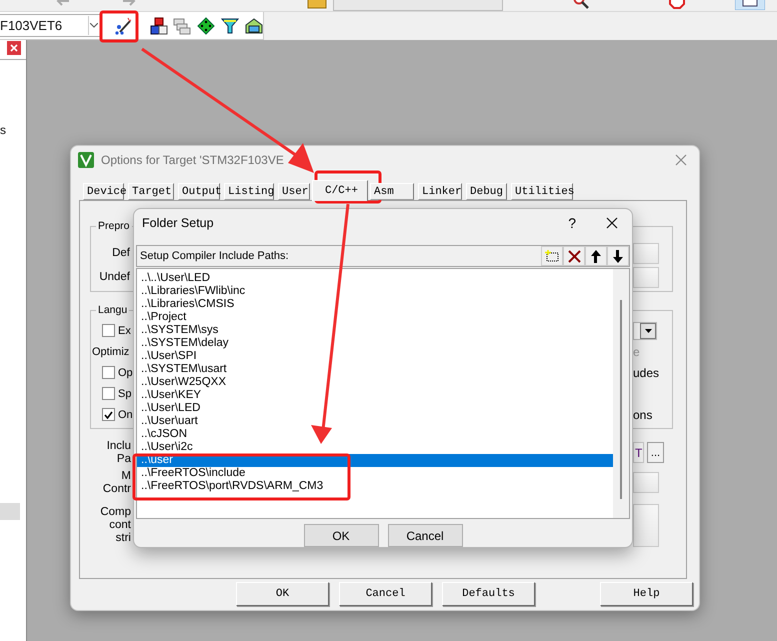 The height and width of the screenshot is (641, 777). I want to click on field-label: M Contr, so click(117, 483).